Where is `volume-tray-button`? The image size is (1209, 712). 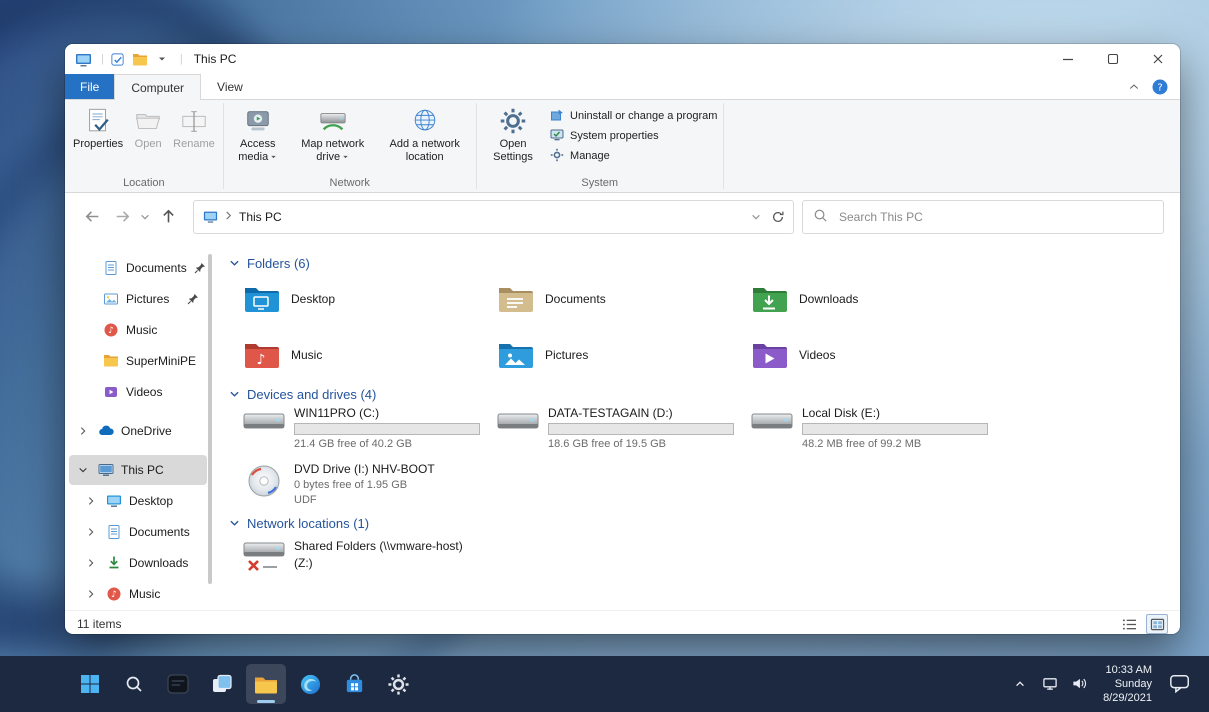
volume-tray-button is located at coordinates (1079, 684).